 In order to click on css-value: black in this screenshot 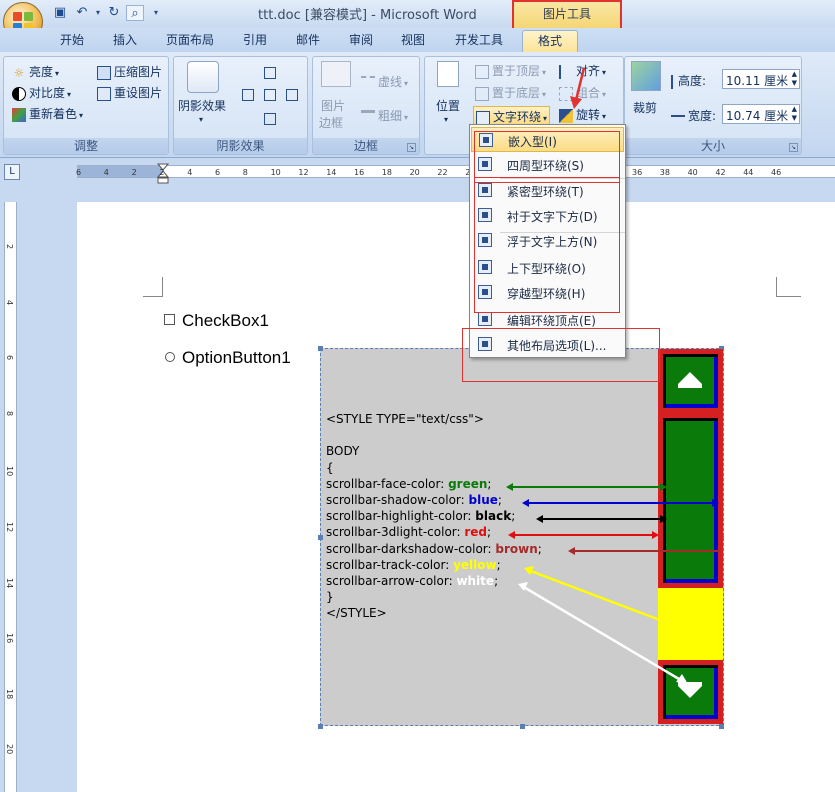, I will do `click(493, 516)`.